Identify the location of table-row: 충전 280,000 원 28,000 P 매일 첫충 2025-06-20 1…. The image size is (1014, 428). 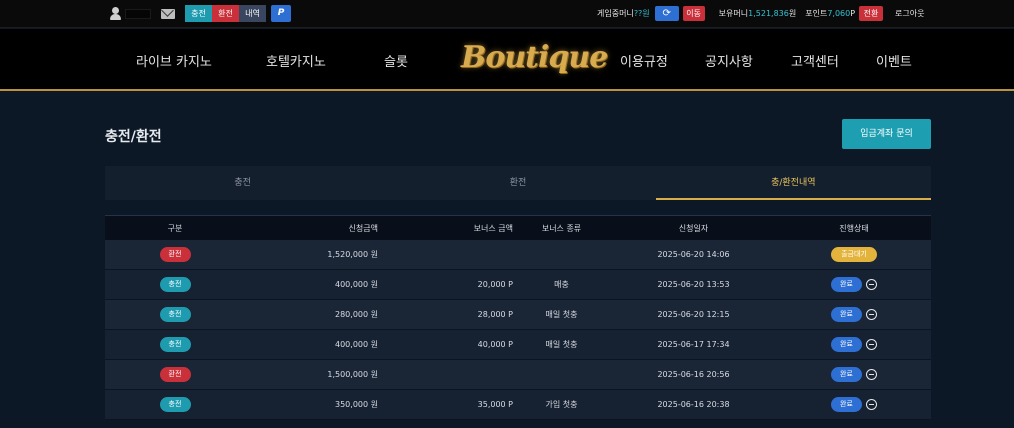
(518, 315).